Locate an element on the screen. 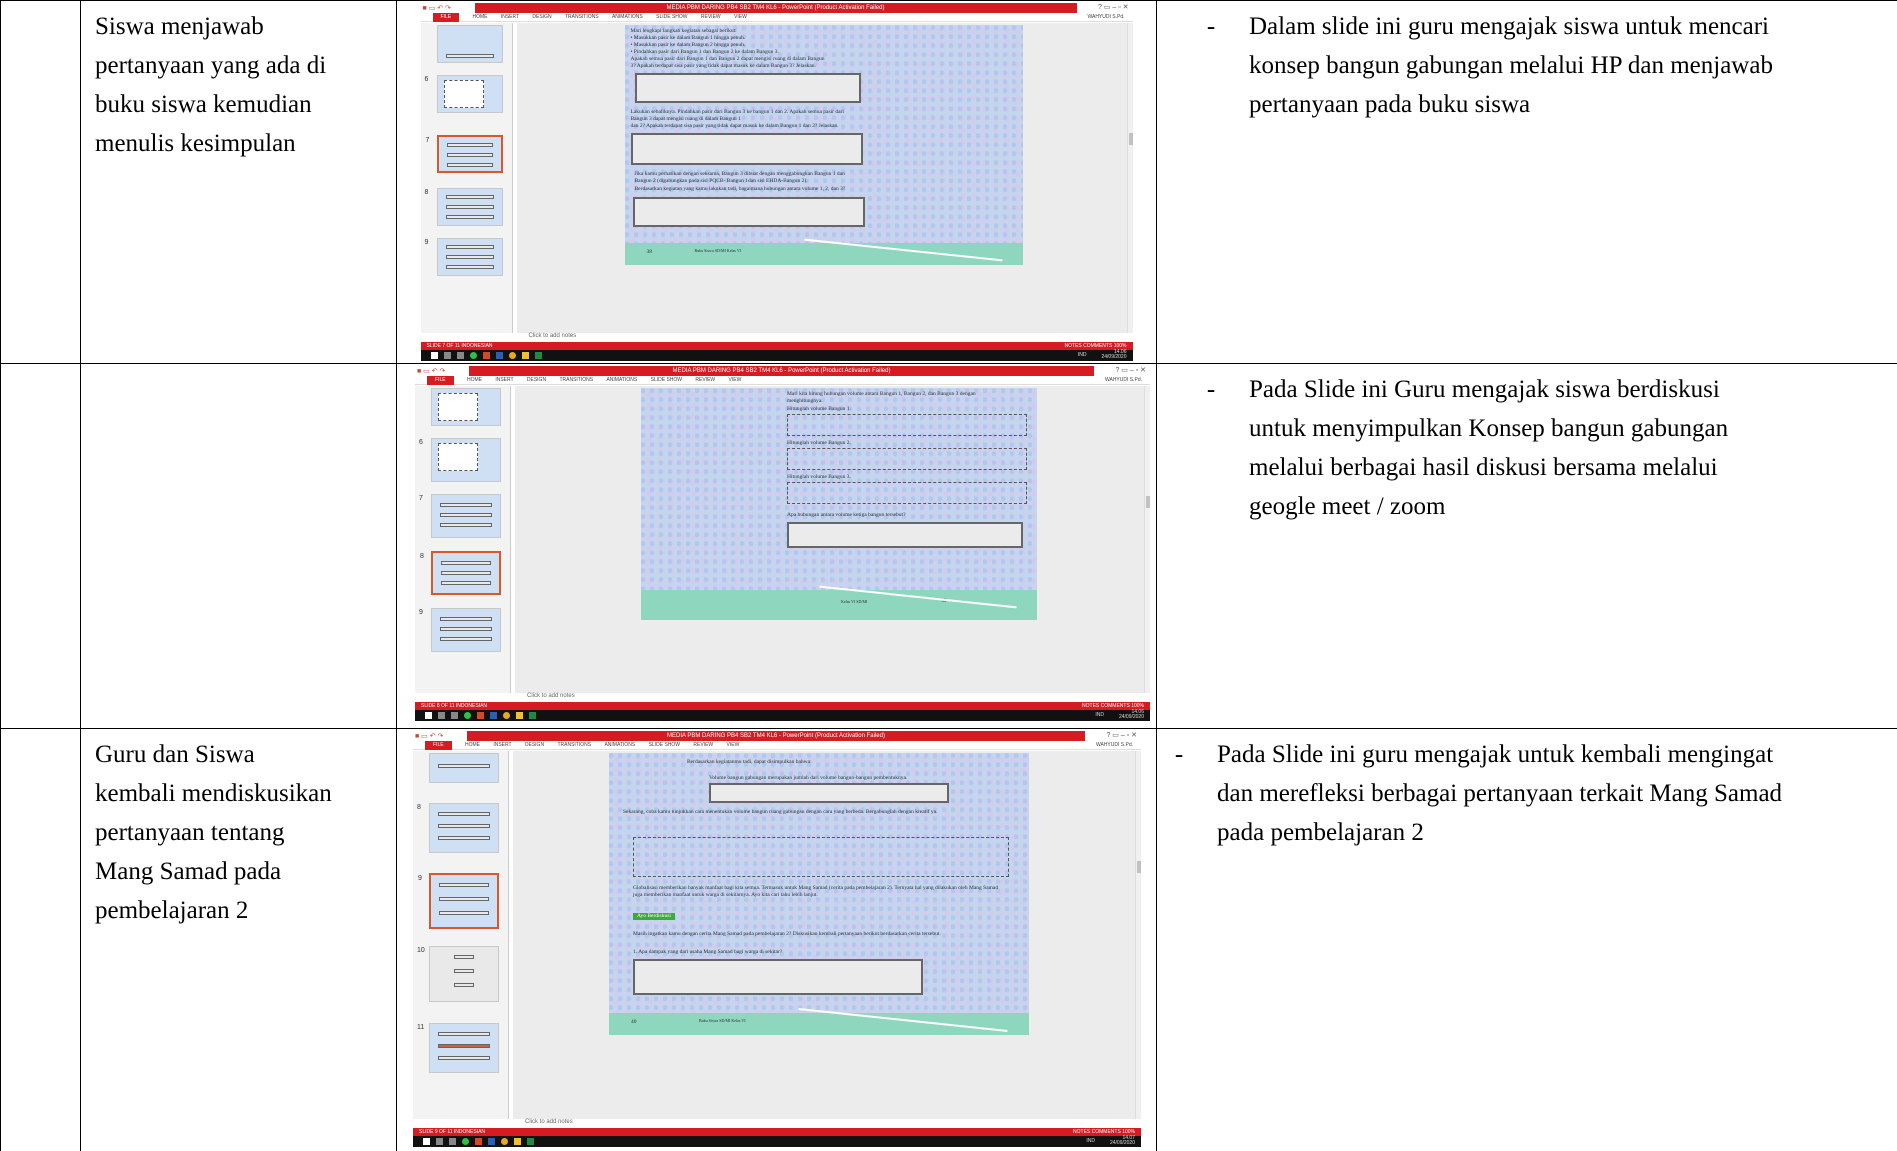 This screenshot has width=1897, height=1151. slide-thumbnail-selected: 9 is located at coordinates (458, 901).